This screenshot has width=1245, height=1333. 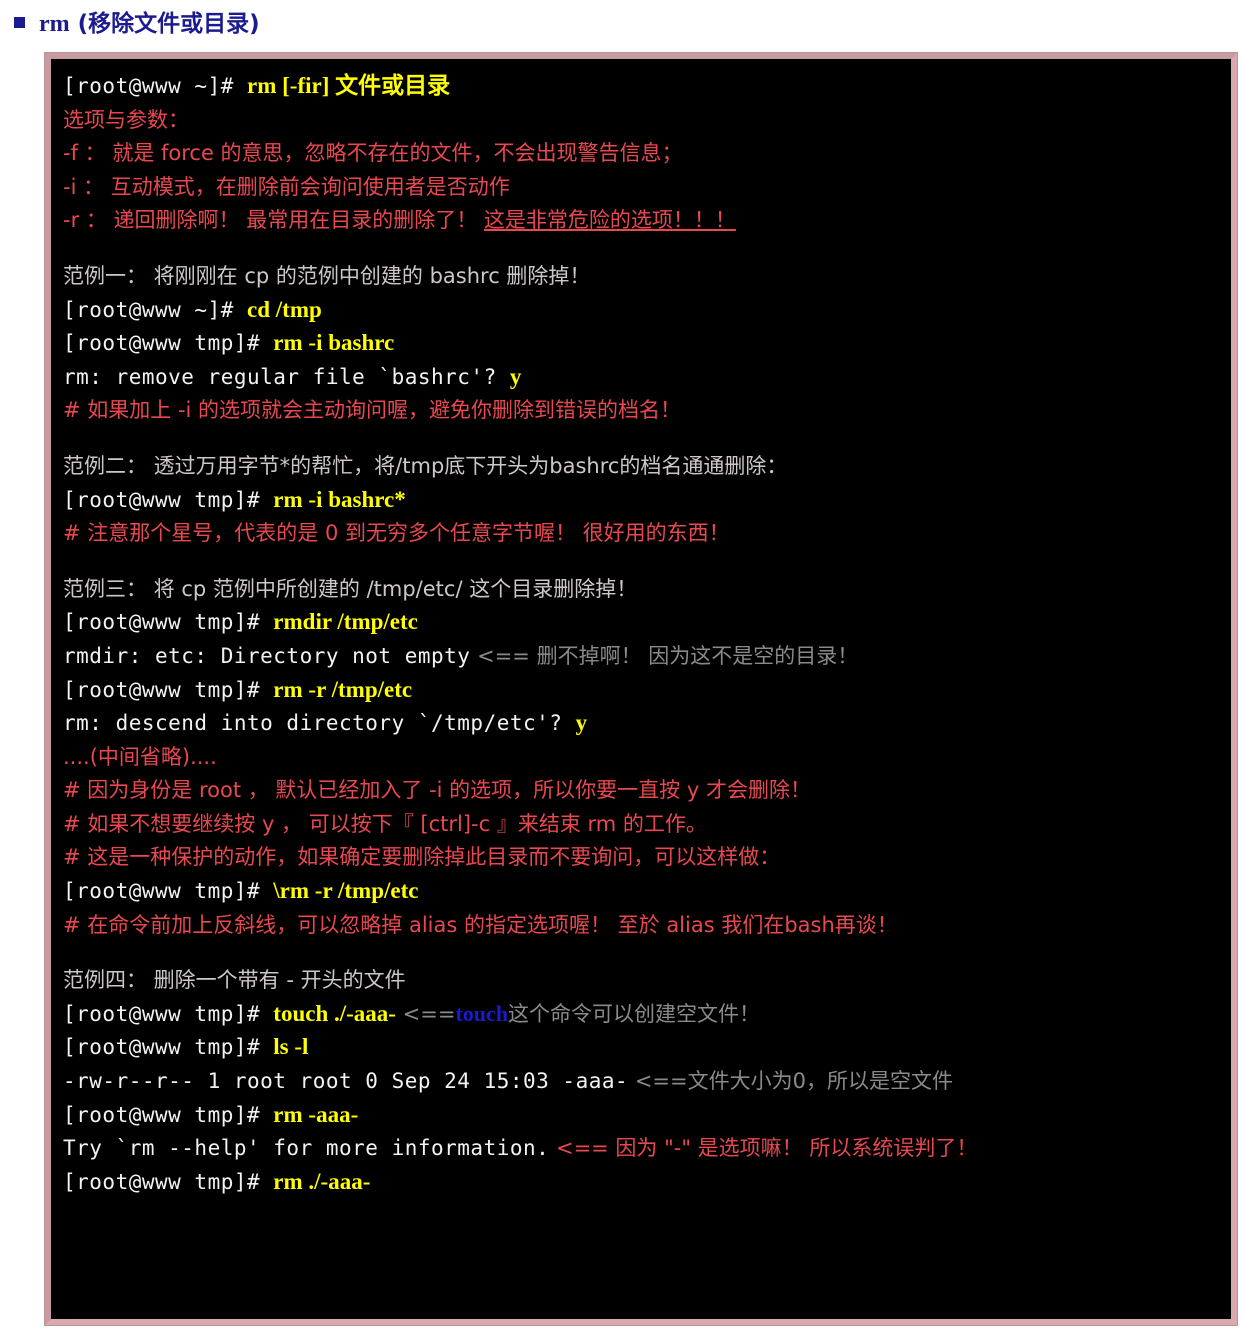 I want to click on annotation-note: 这个命令可以创建空文件！, so click(x=634, y=1013).